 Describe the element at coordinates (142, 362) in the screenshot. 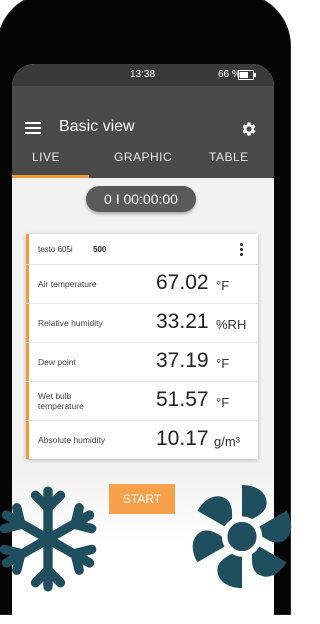

I see `reading-row: Dew point 37.19 °F` at that location.